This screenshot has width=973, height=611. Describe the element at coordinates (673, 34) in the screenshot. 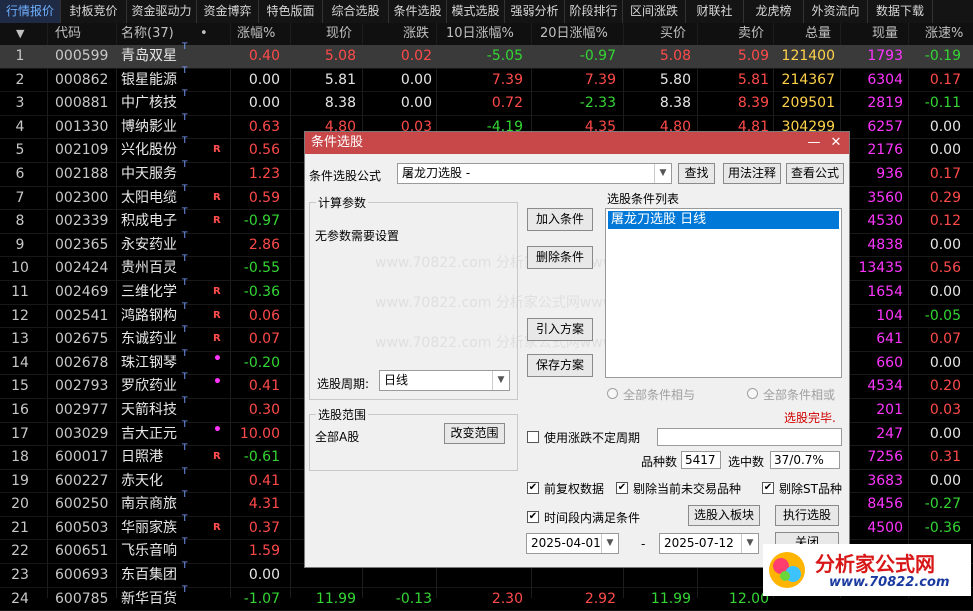

I see `col-bid: 买价` at that location.